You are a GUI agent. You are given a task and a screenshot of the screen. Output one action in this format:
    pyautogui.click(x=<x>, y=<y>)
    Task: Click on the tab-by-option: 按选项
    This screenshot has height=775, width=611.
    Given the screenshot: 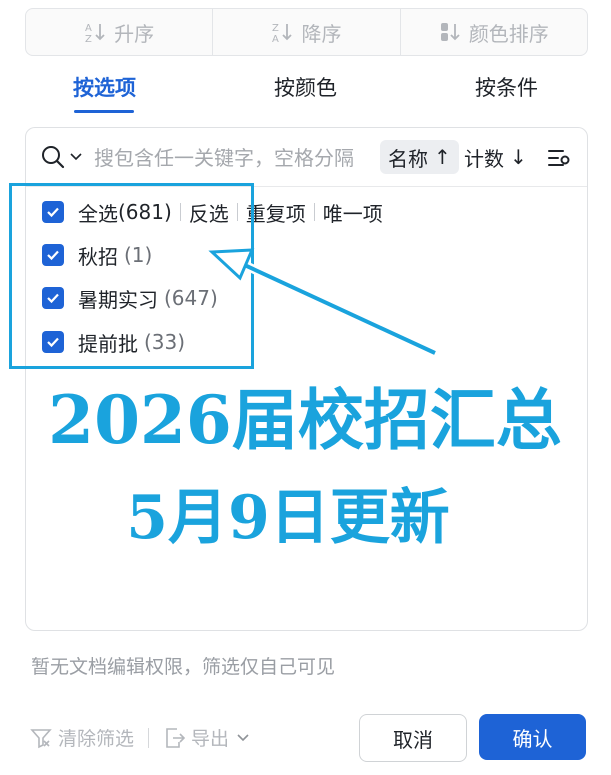 What is the action you would take?
    pyautogui.click(x=104, y=87)
    